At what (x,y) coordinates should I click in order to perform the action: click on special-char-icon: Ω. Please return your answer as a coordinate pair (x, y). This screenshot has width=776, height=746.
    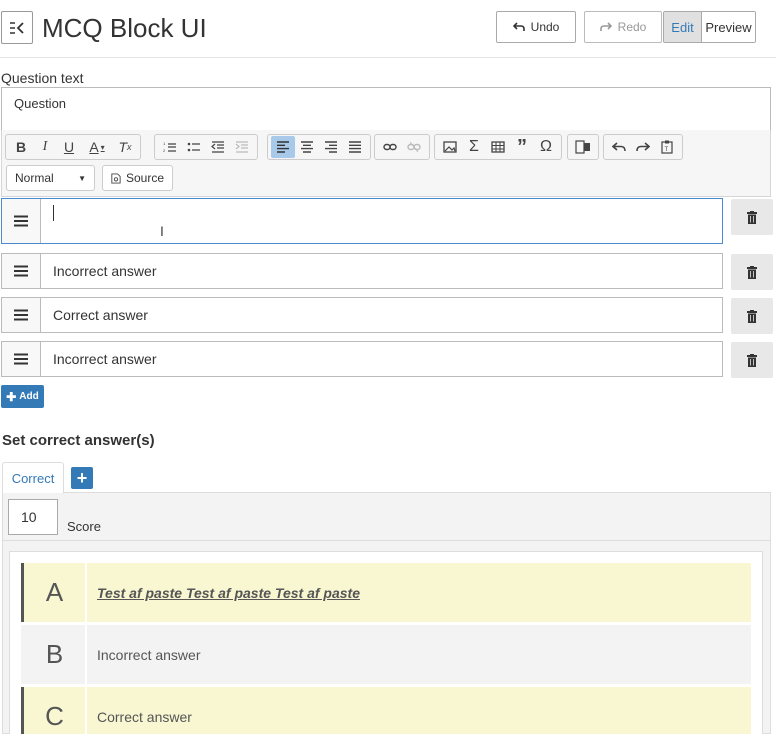
    Looking at the image, I should click on (546, 147).